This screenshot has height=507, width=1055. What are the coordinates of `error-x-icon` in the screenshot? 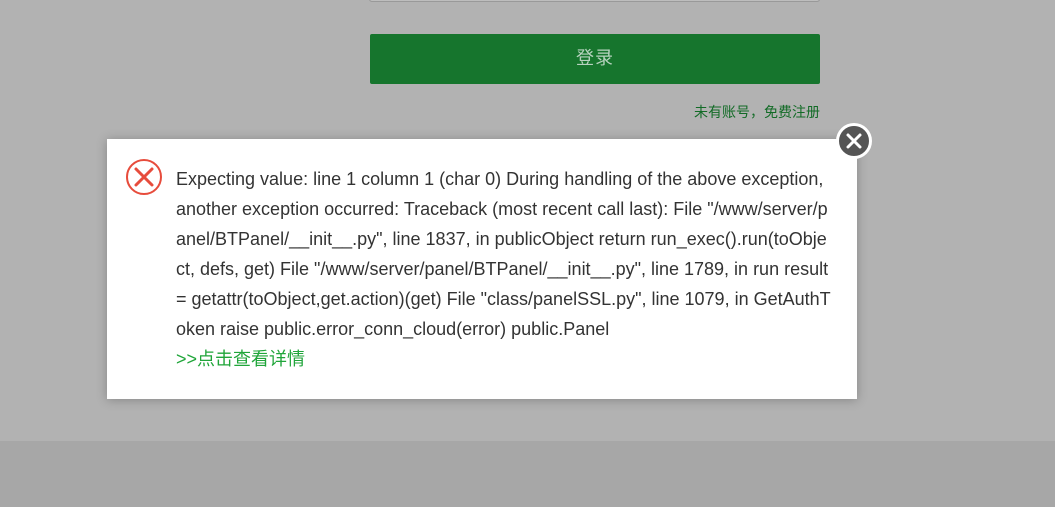 It's located at (144, 177).